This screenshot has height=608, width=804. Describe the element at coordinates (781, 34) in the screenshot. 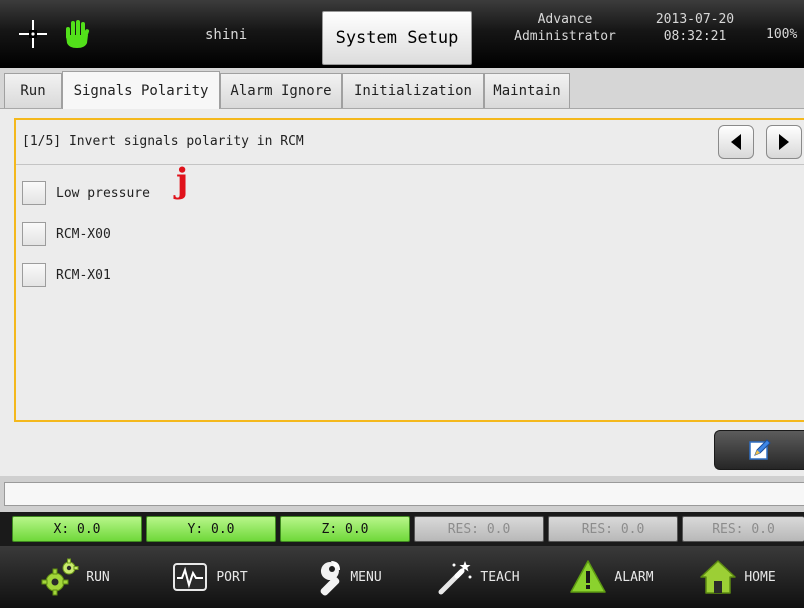

I see `speed-percent: 100%` at that location.